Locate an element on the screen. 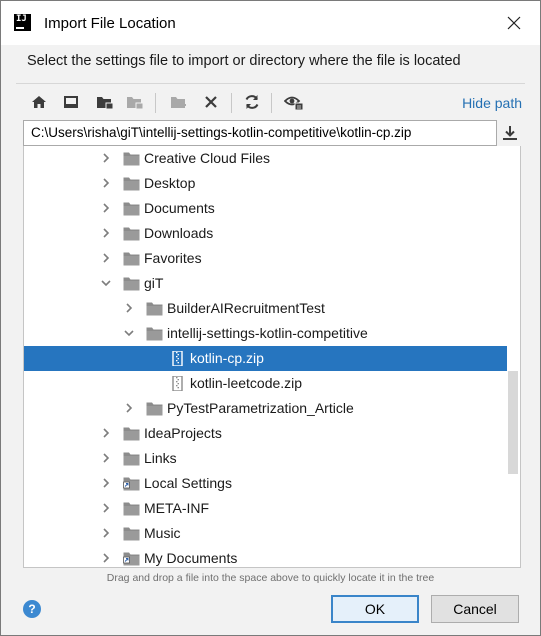 The height and width of the screenshot is (636, 541). refresh-icon is located at coordinates (252, 102).